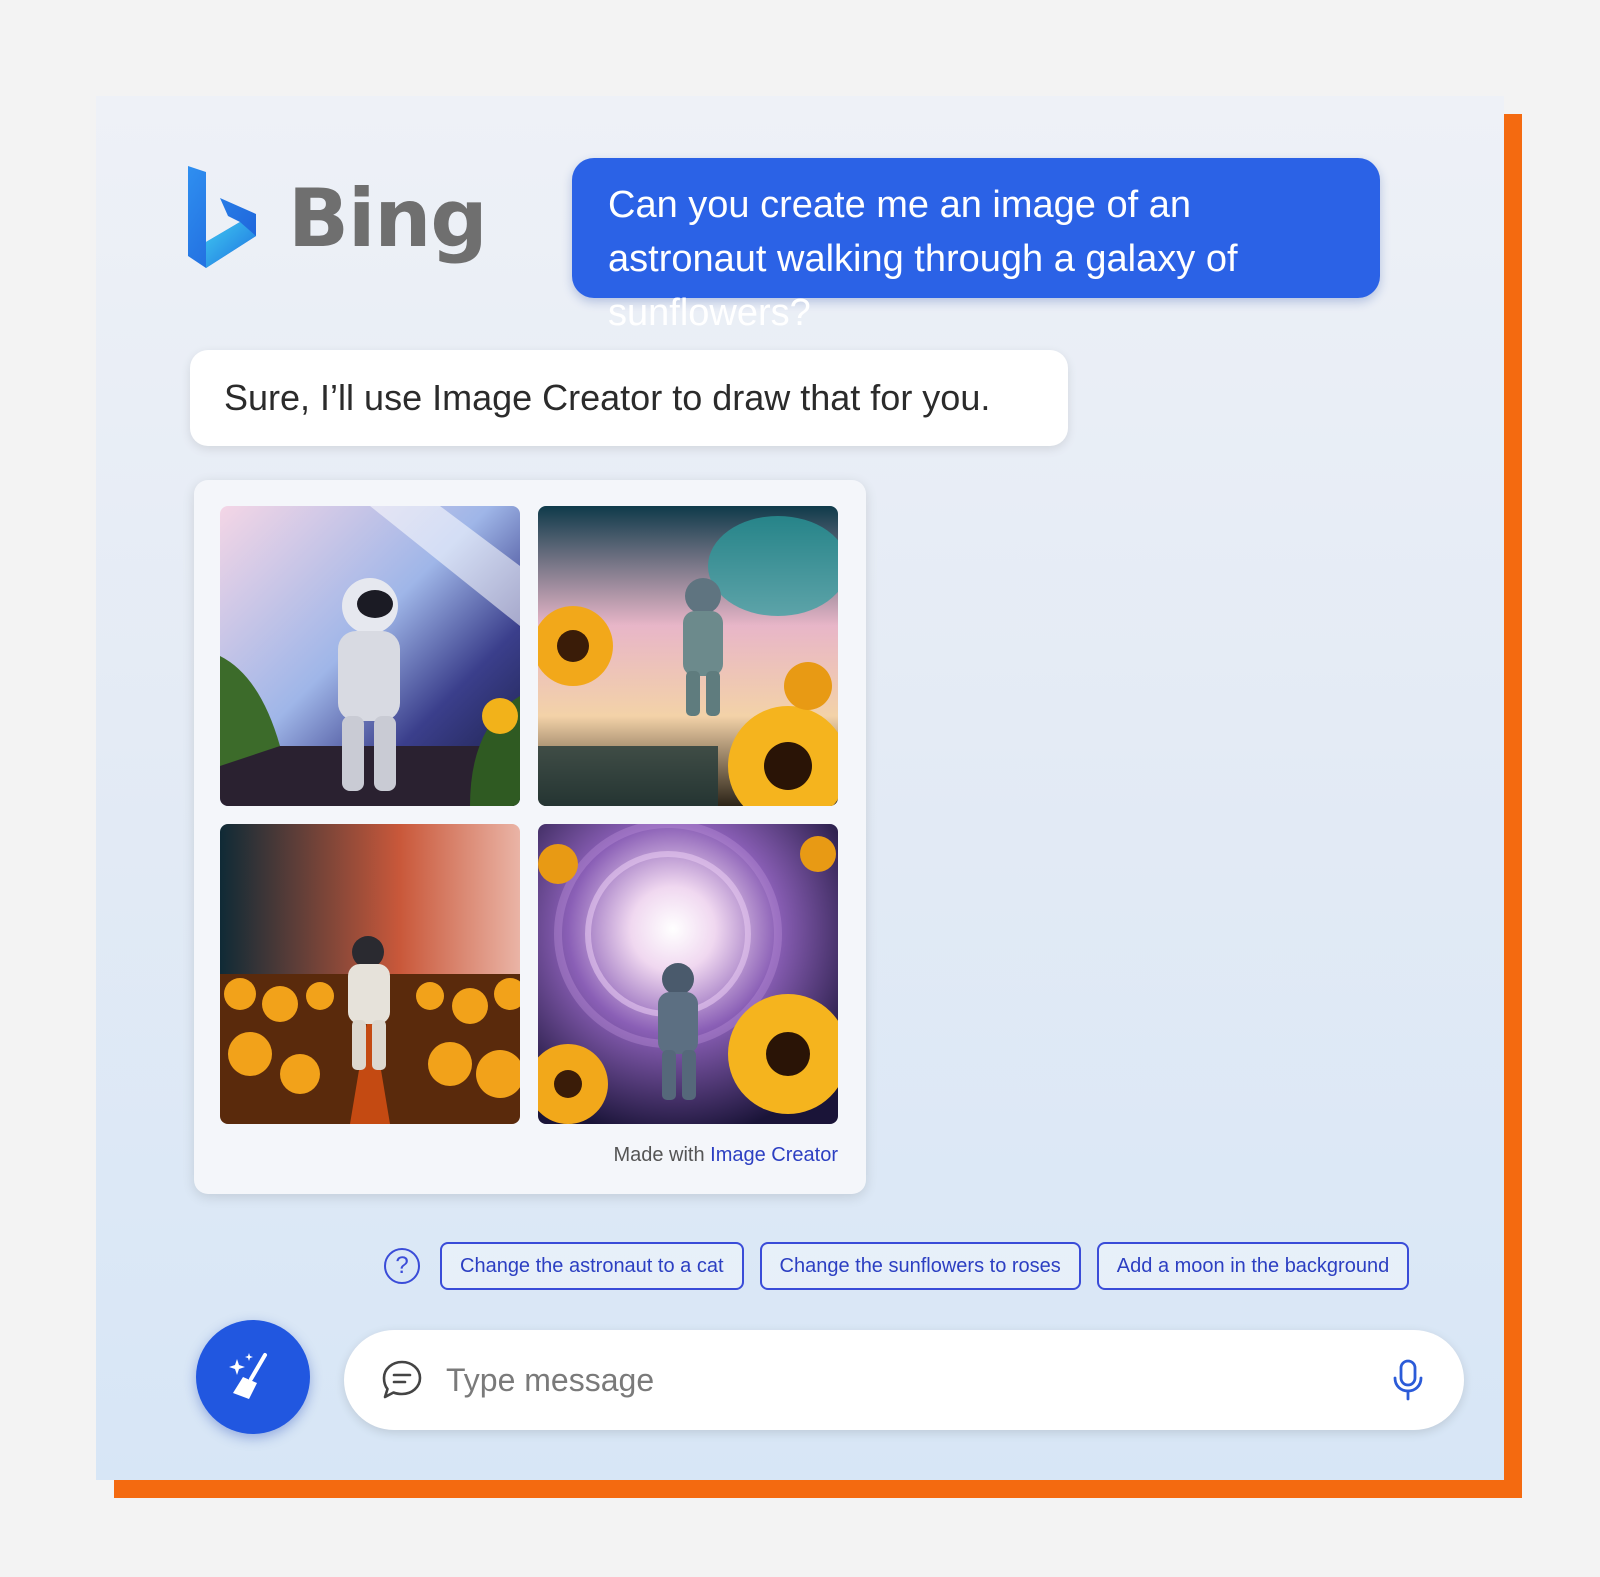  I want to click on new-topic-button, so click(253, 1377).